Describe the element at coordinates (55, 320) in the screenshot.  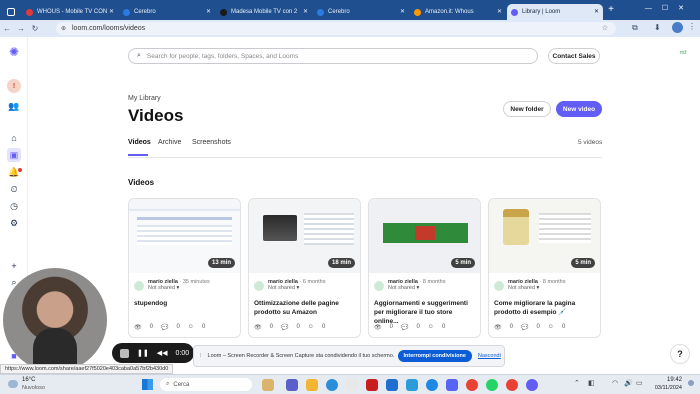
I see `webcam-bubble` at that location.